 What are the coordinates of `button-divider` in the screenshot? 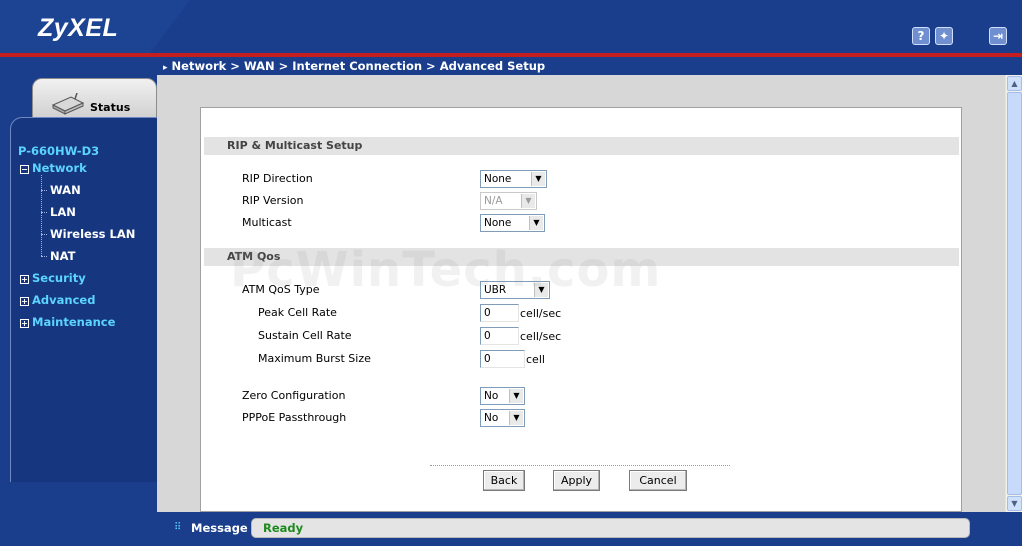 It's located at (580, 465).